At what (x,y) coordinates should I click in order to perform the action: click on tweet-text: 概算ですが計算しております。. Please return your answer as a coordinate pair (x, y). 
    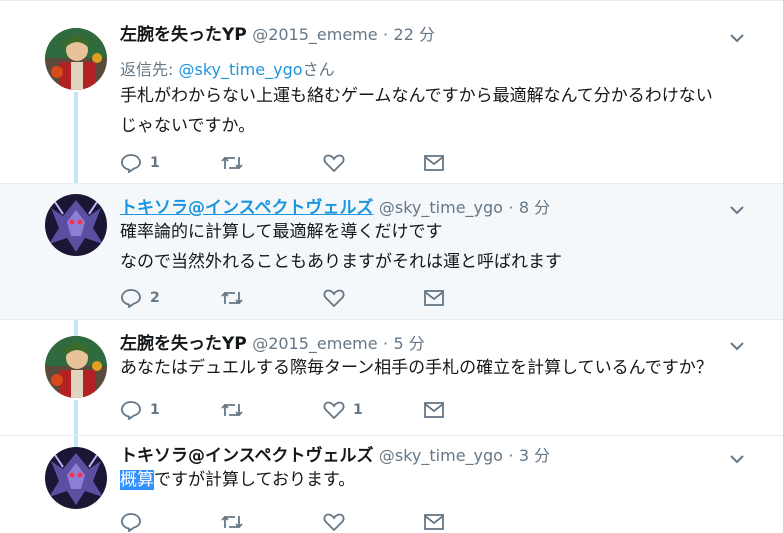
    Looking at the image, I should click on (440, 480).